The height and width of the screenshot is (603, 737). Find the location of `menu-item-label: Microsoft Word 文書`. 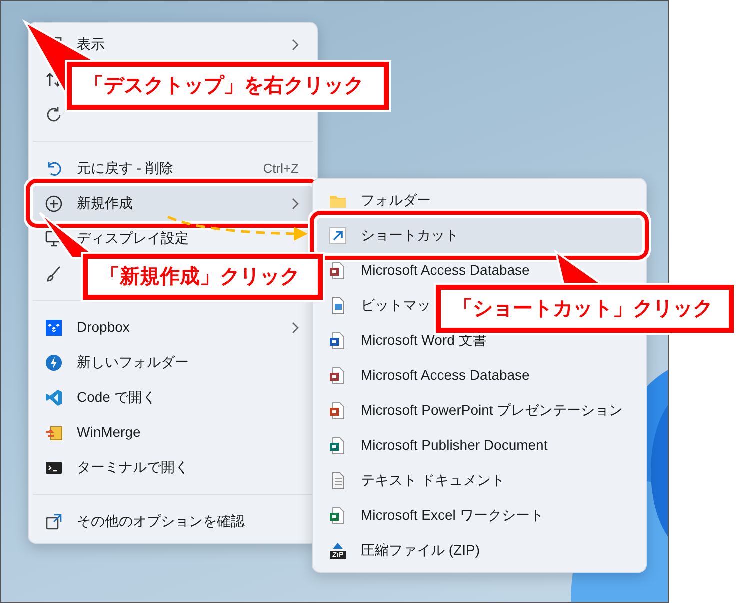

menu-item-label: Microsoft Word 文書 is located at coordinates (424, 340).